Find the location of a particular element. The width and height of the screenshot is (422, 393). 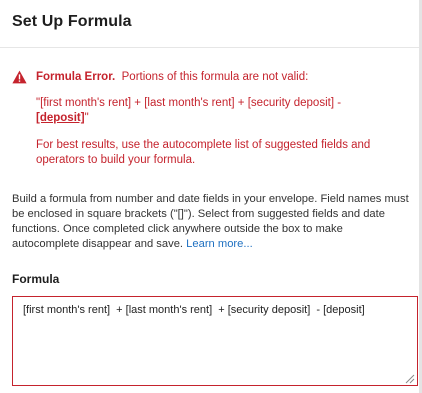

warning-triangle-icon is located at coordinates (19, 77).